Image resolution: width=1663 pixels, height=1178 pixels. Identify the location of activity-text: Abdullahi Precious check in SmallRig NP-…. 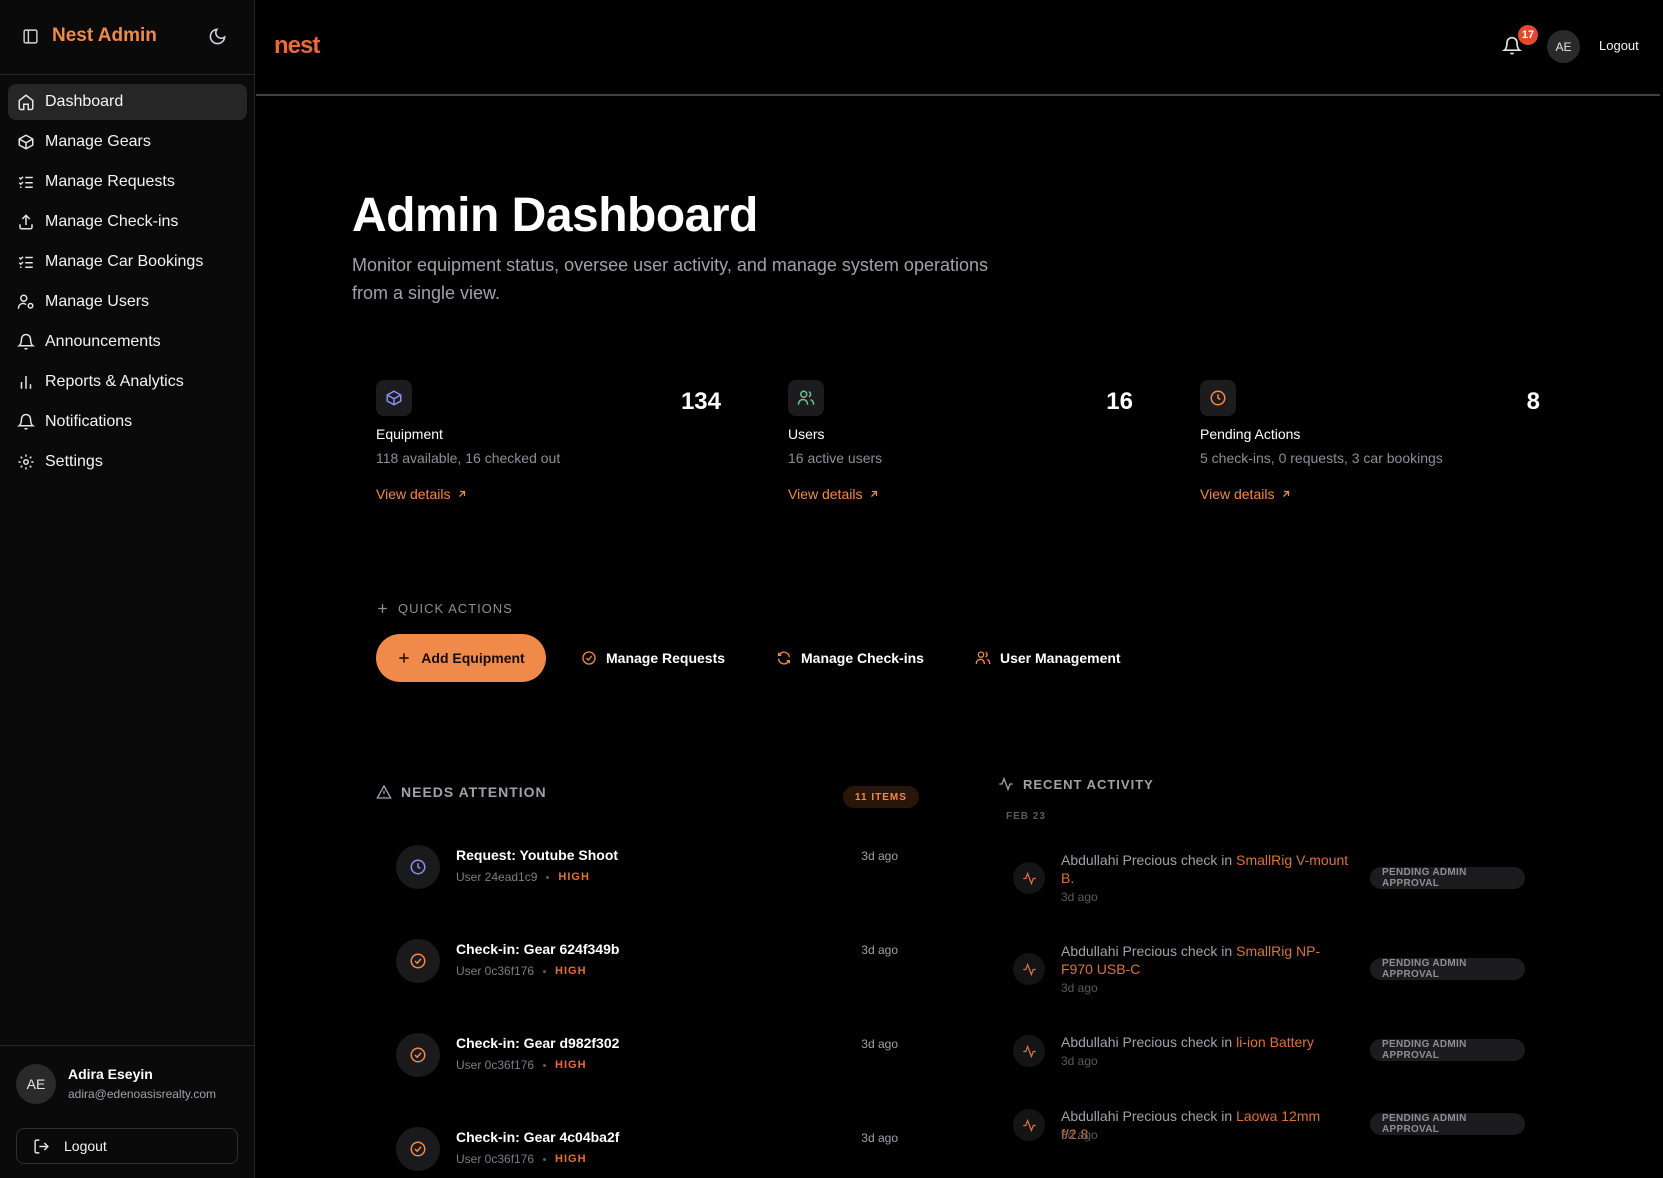
(1206, 960).